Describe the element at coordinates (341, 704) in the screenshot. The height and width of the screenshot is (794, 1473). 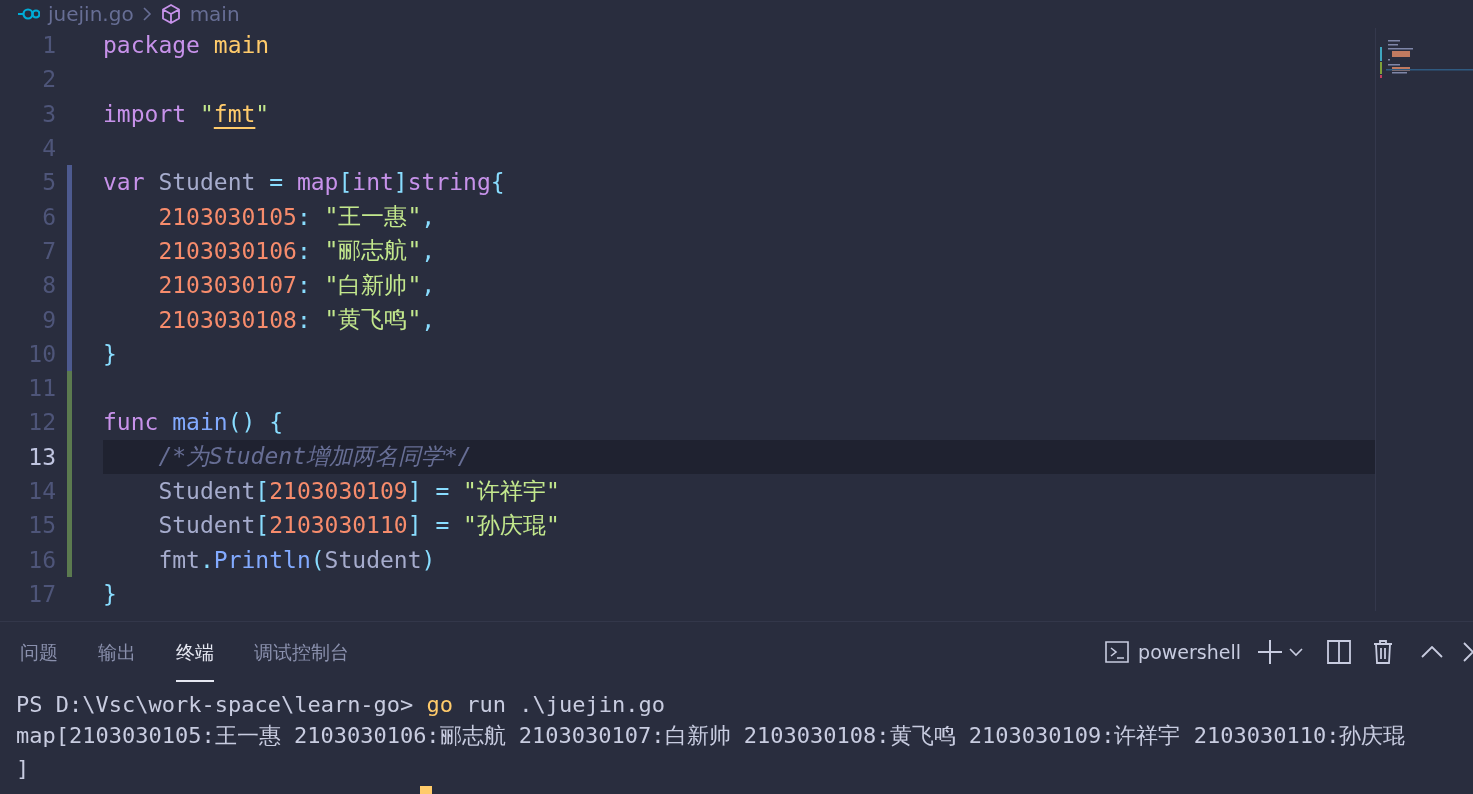
I see `terminal-line: PS D:\Vsc\work-space\learn-go> go run .\juejin.go` at that location.